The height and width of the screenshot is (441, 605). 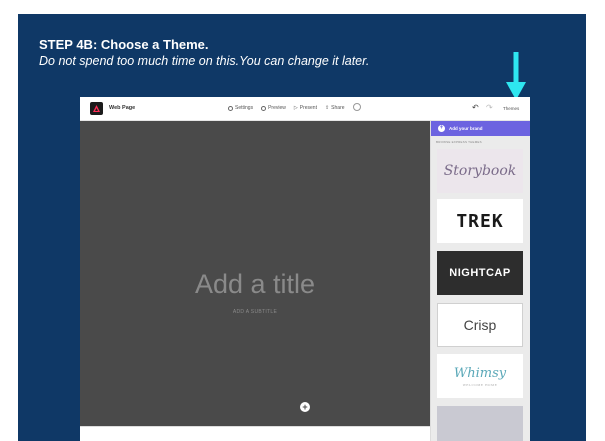 I want to click on theme-crisp: Crisp, so click(x=480, y=325).